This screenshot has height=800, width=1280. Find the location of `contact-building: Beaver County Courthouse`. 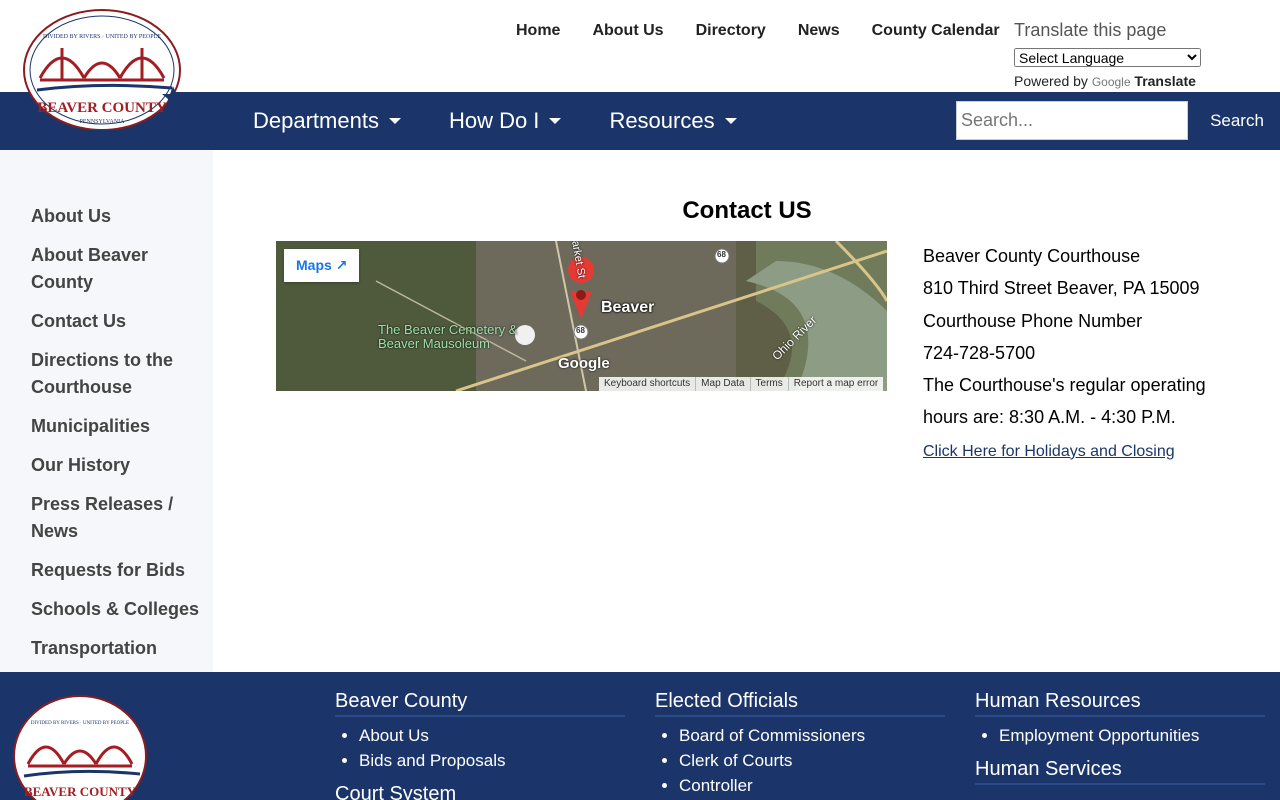

contact-building: Beaver County Courthouse is located at coordinates (1032, 256).